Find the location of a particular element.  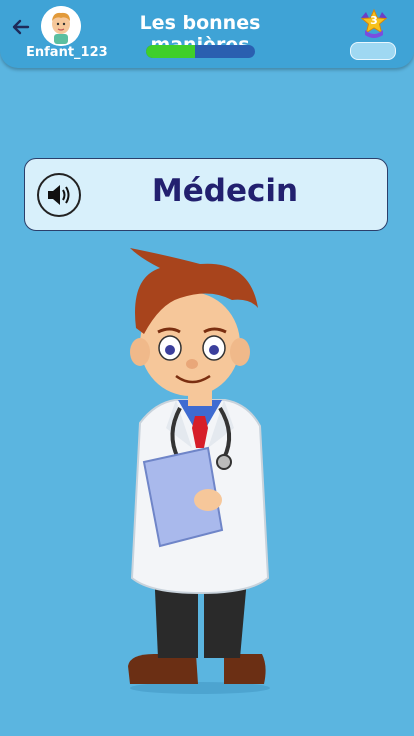

word-label: Médecin is located at coordinates (225, 191).